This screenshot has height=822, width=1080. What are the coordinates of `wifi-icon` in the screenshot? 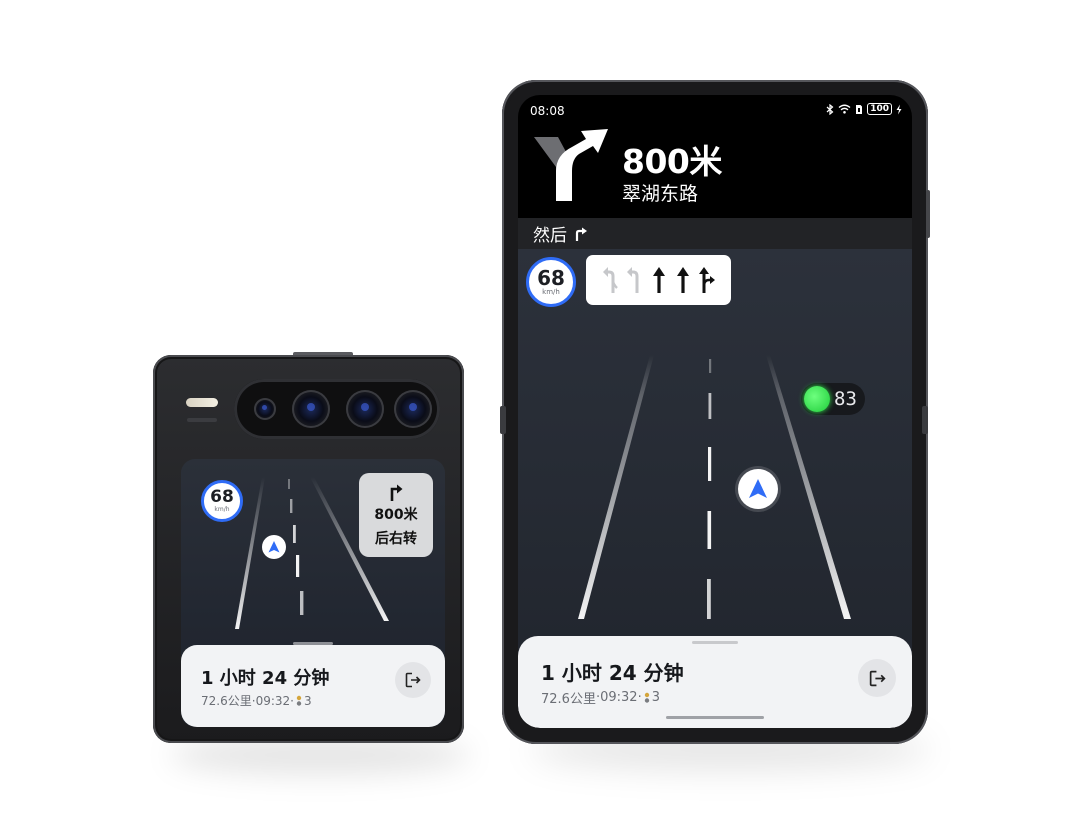 It's located at (844, 109).